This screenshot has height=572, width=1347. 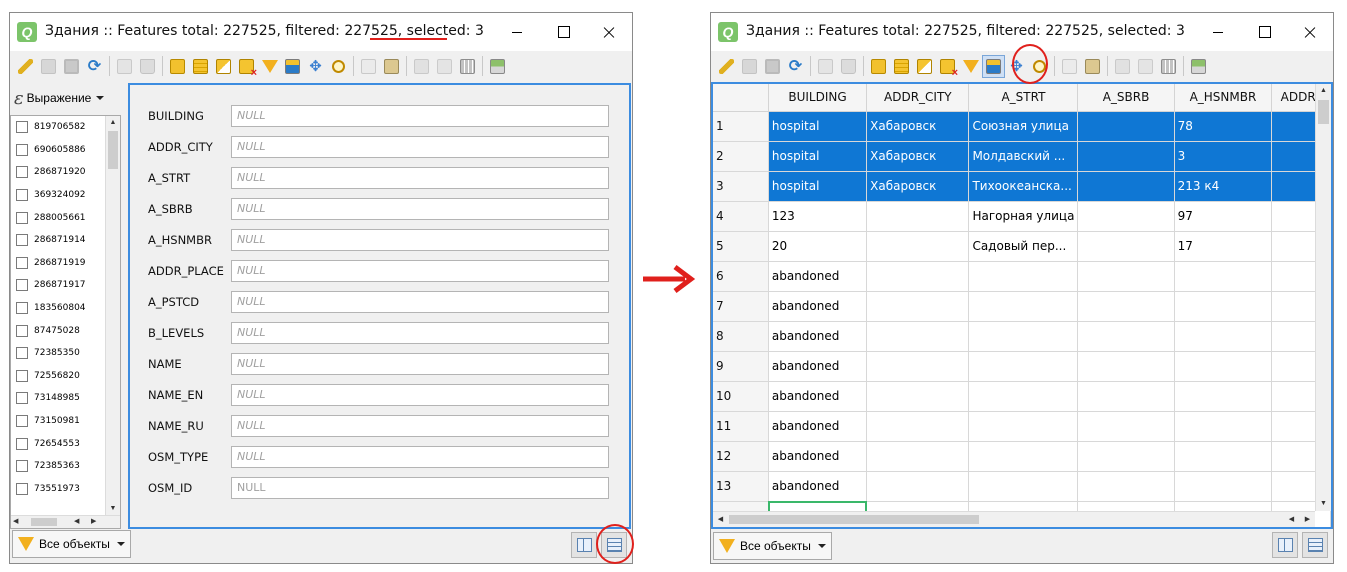 I want to click on field-calculator-icon, so click(x=467, y=66).